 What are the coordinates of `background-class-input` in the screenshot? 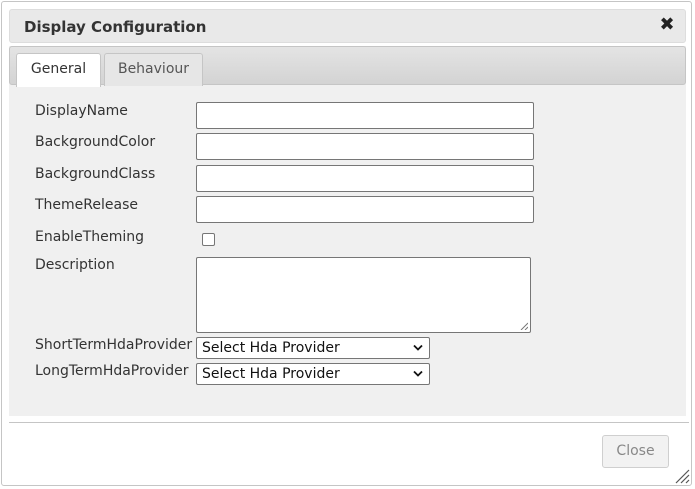 It's located at (365, 178).